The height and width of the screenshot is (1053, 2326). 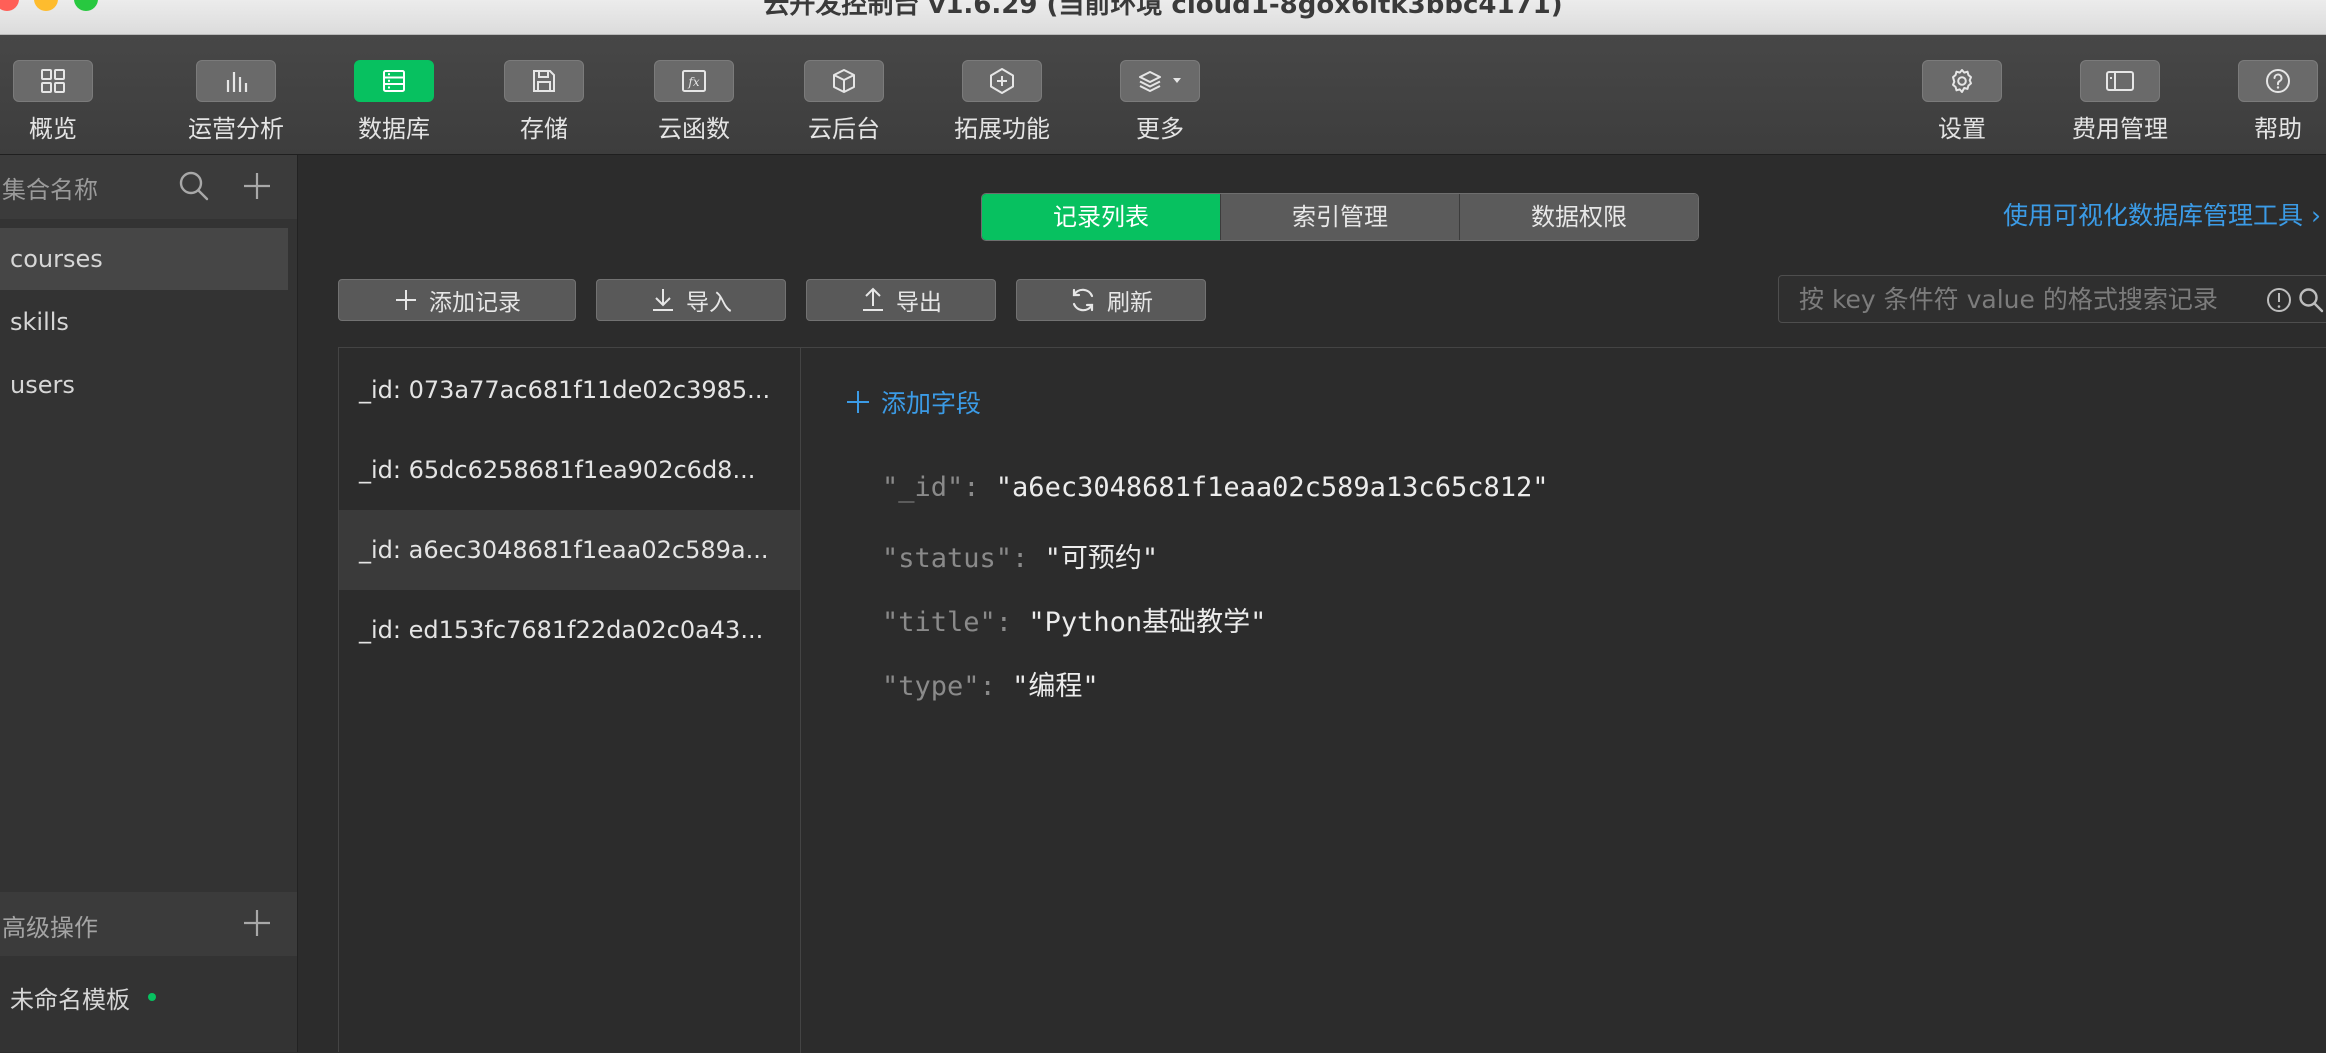 What do you see at coordinates (873, 299) in the screenshot?
I see `upload-icon` at bounding box center [873, 299].